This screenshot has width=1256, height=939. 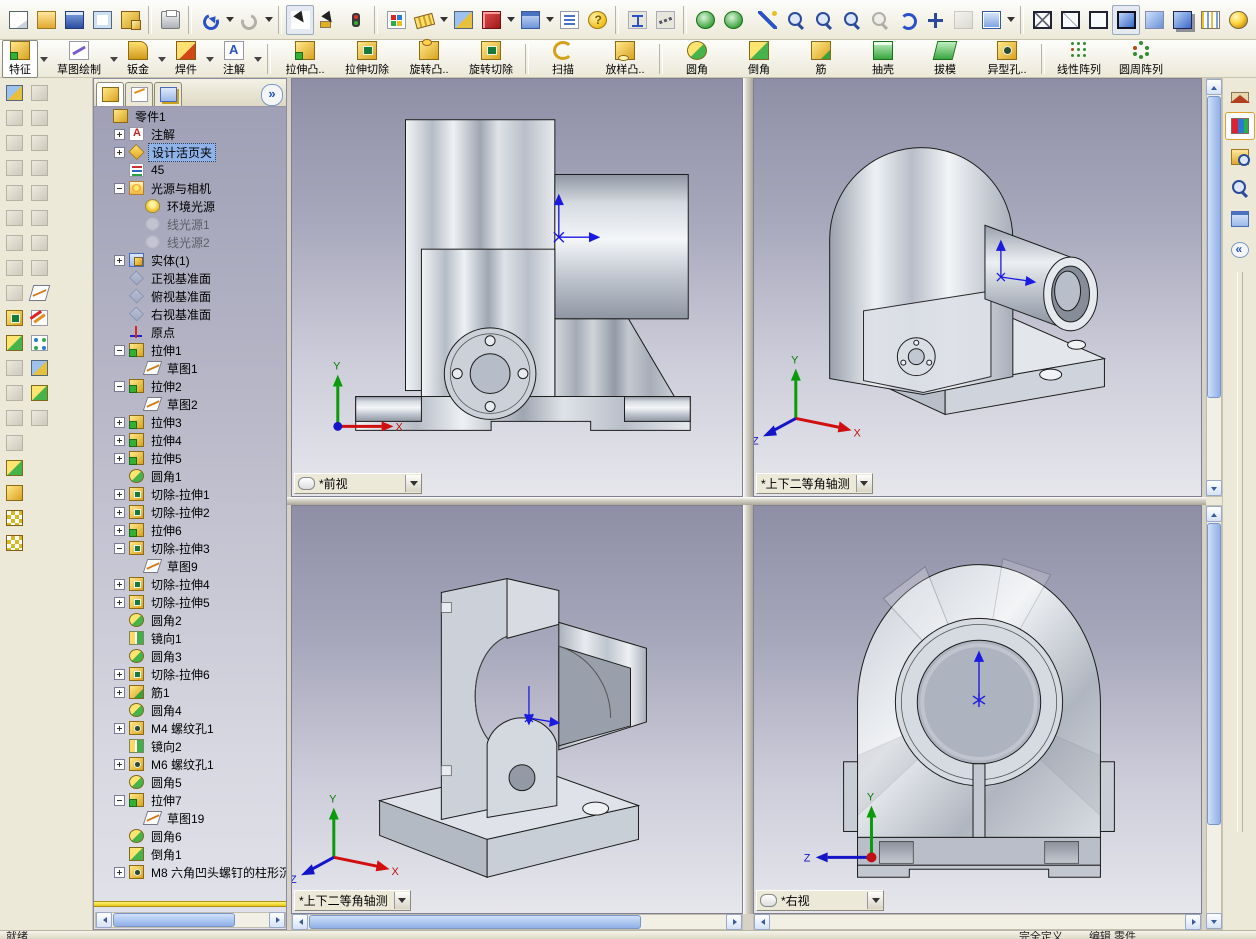 What do you see at coordinates (138, 59) in the screenshot?
I see `tab-sheet-metal: 钣金` at bounding box center [138, 59].